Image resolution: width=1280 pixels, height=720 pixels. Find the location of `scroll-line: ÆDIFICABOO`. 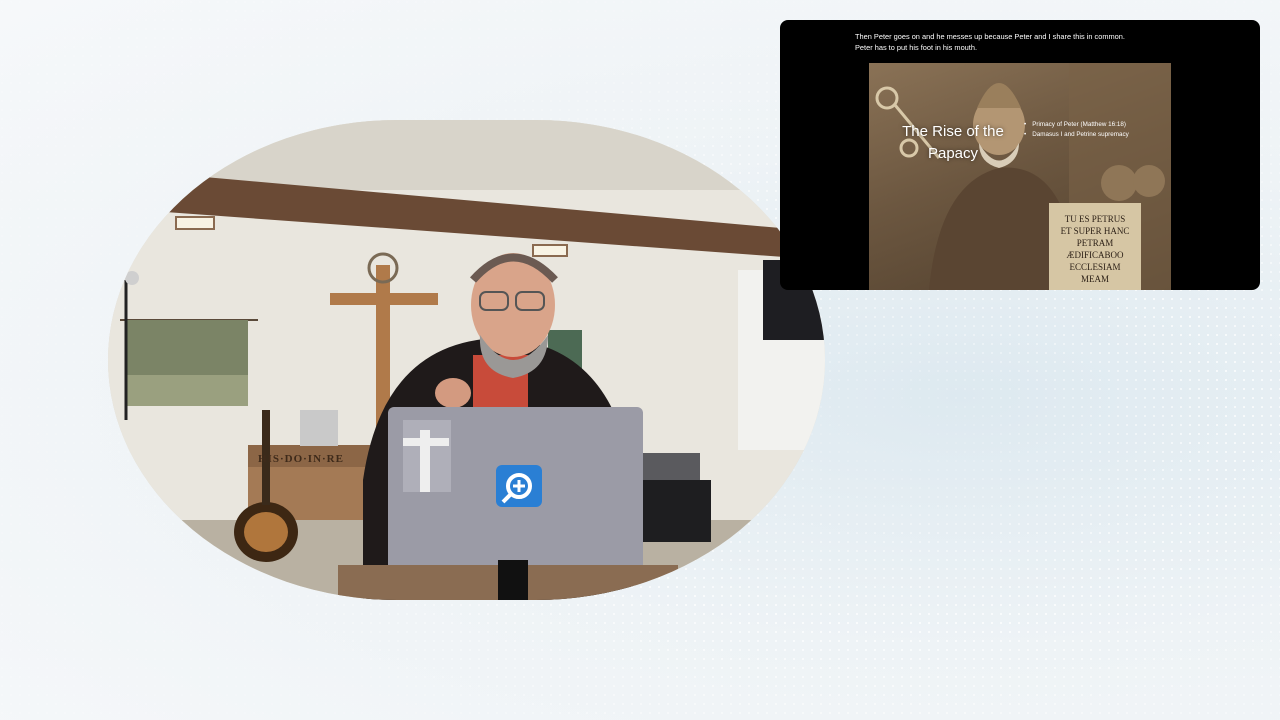

scroll-line: ÆDIFICABOO is located at coordinates (1095, 255).